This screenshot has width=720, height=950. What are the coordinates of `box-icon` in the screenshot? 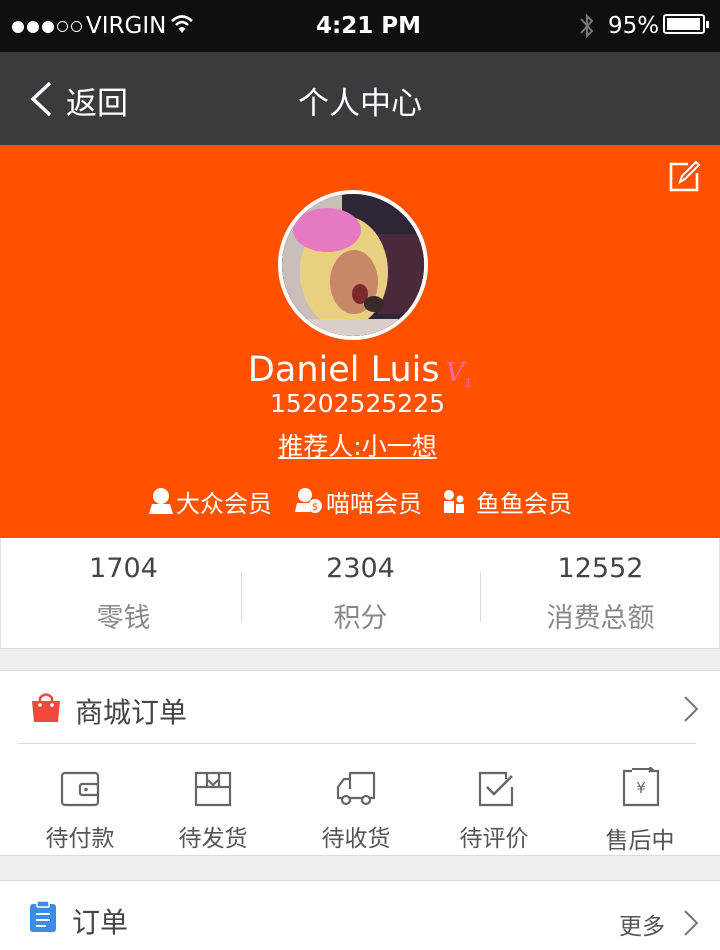 It's located at (213, 789).